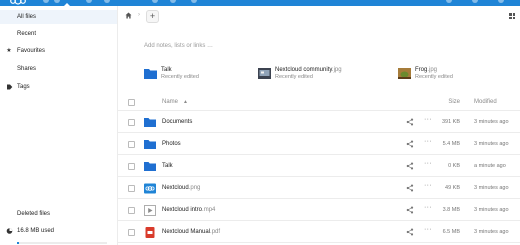 The width and height of the screenshot is (520, 245). What do you see at coordinates (177, 122) in the screenshot?
I see `file-name: Documents` at bounding box center [177, 122].